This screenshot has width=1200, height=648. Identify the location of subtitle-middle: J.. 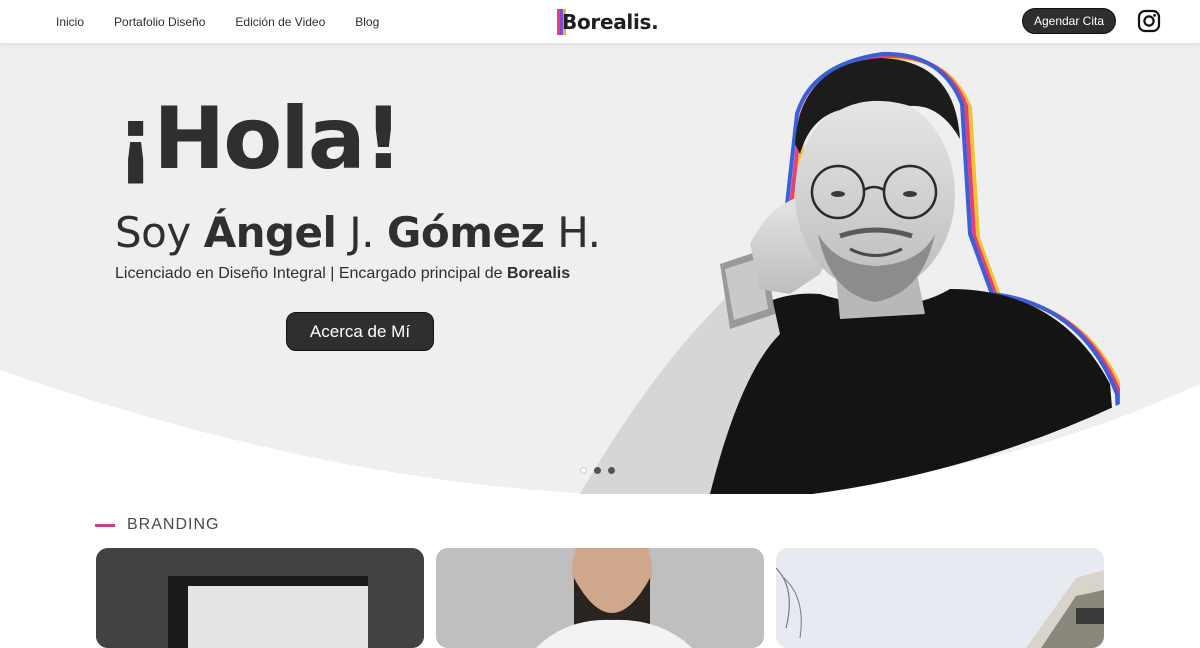
(361, 232).